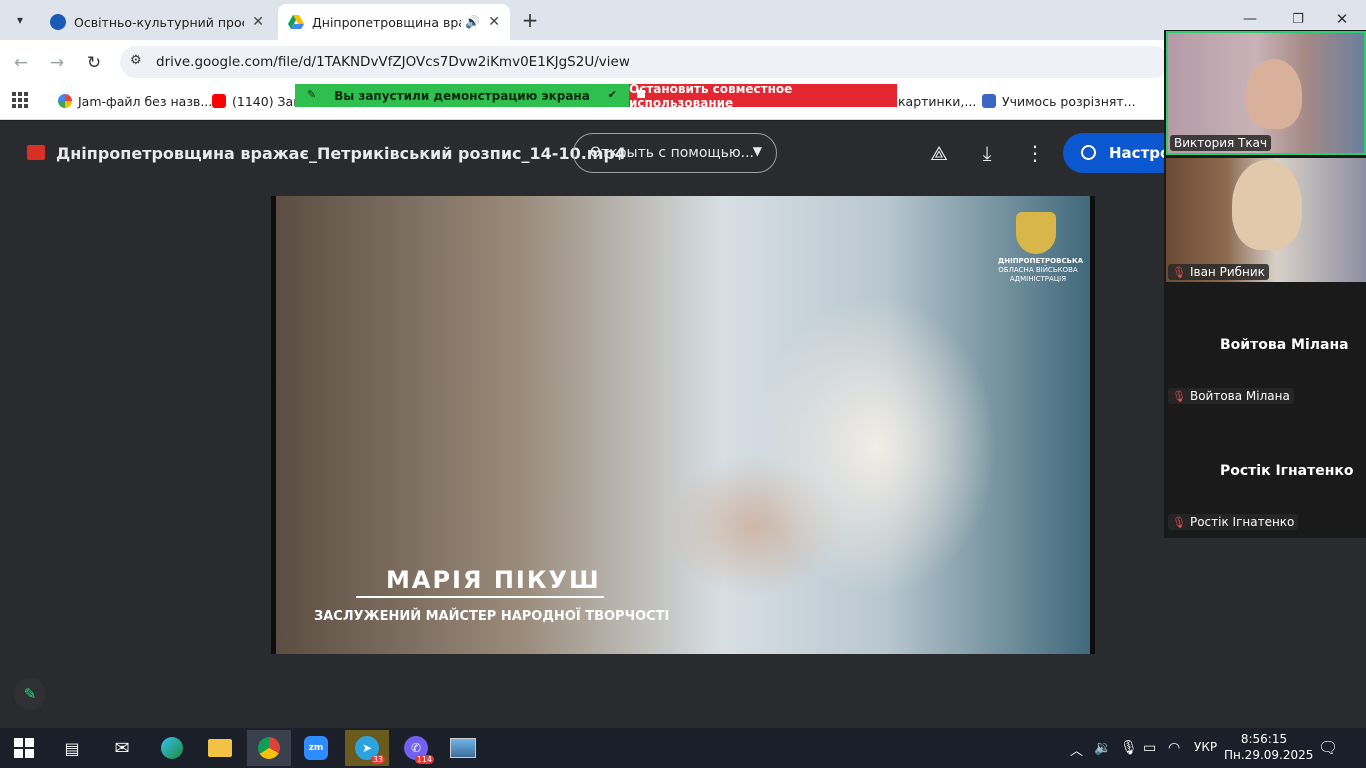 The height and width of the screenshot is (768, 1366). Describe the element at coordinates (367, 748) in the screenshot. I see `taskbar-telegram: ➤ 33` at that location.